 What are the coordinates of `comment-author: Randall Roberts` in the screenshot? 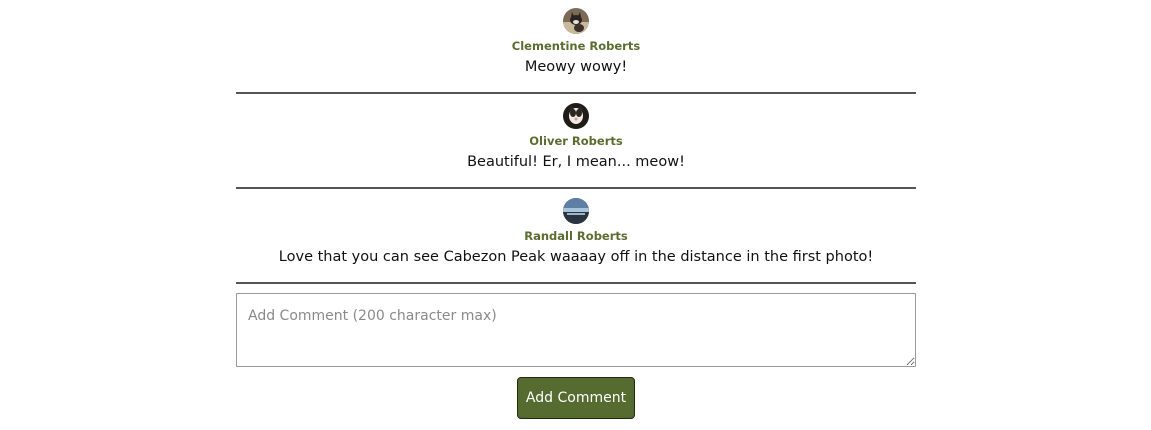 It's located at (576, 236).